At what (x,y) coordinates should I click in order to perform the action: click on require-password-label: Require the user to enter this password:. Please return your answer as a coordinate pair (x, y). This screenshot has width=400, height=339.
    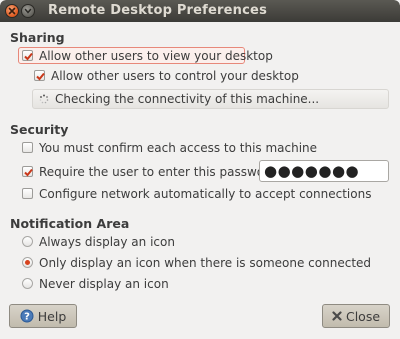
    Looking at the image, I should click on (160, 171).